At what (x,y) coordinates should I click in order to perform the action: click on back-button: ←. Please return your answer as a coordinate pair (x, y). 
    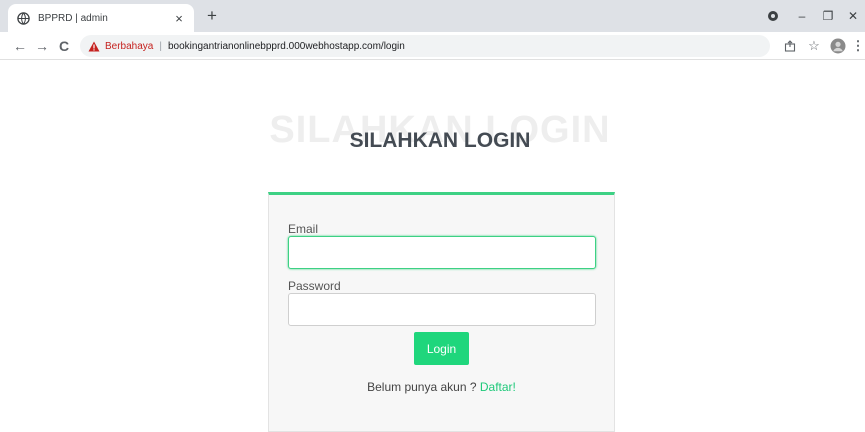
    Looking at the image, I should click on (20, 46).